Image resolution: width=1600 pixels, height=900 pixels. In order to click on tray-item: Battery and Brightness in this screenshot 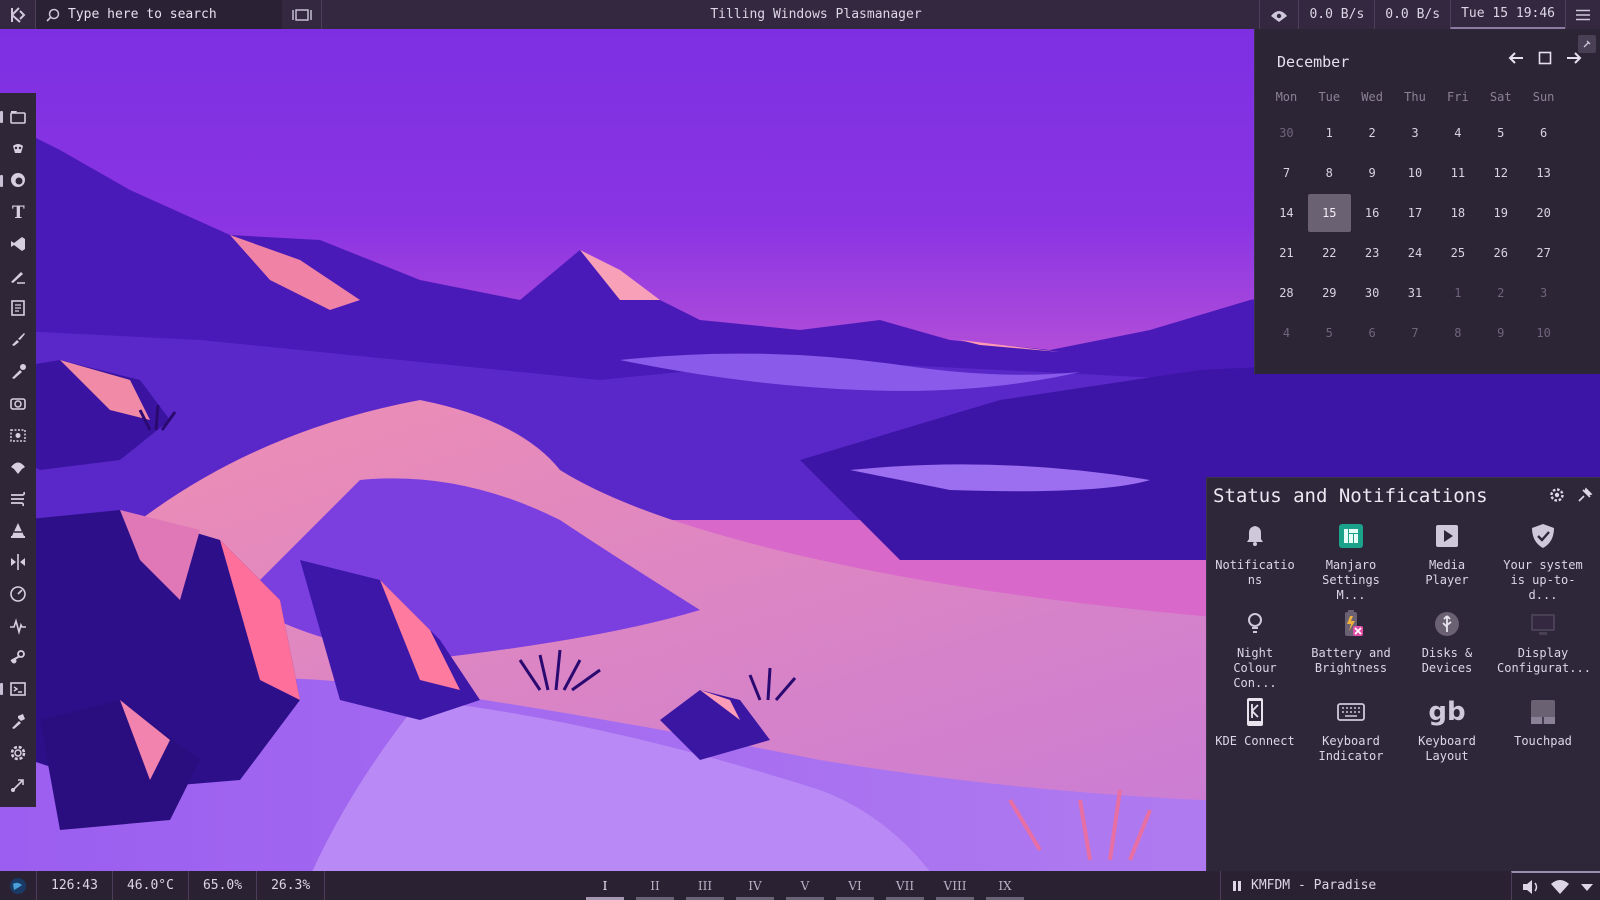, I will do `click(1351, 645)`.